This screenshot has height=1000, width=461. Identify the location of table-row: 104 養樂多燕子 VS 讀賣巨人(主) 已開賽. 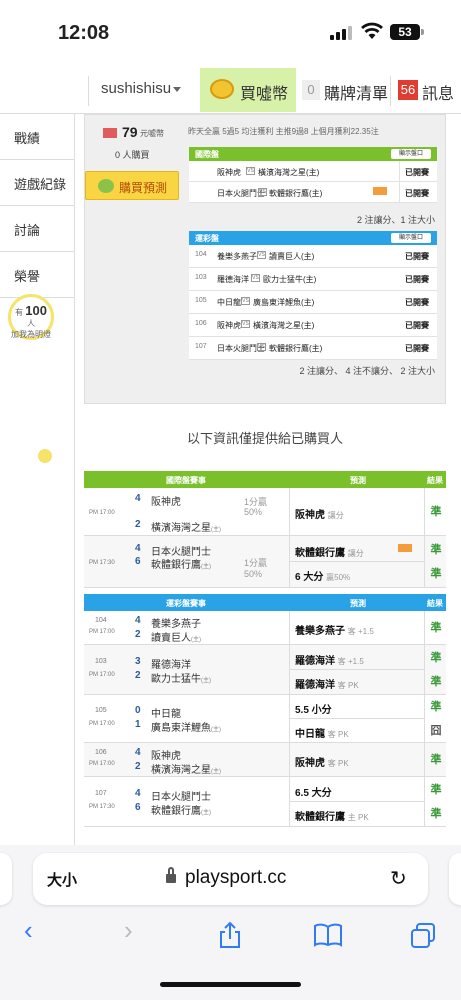
(313, 256).